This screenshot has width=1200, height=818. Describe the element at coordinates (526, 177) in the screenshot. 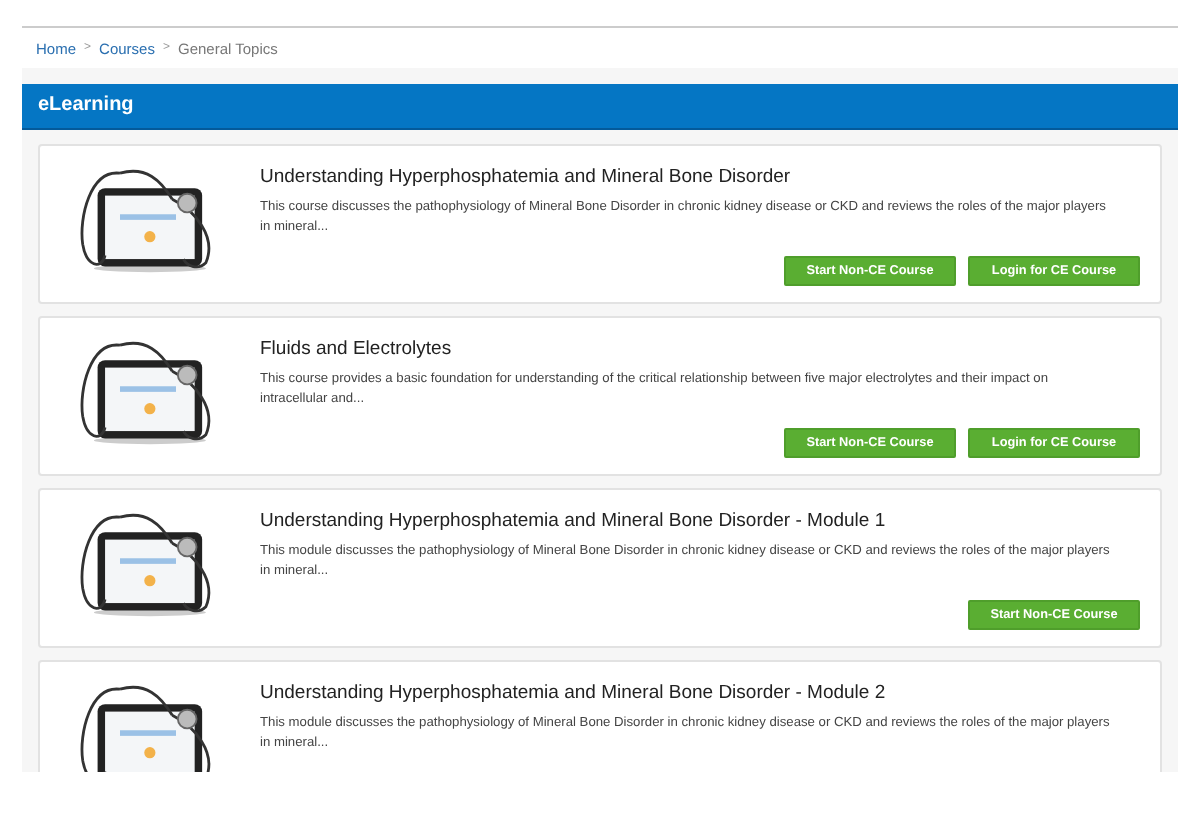

I see `course-title: Understanding Hyperphosphatemia and Mineral Bone Disorder` at that location.